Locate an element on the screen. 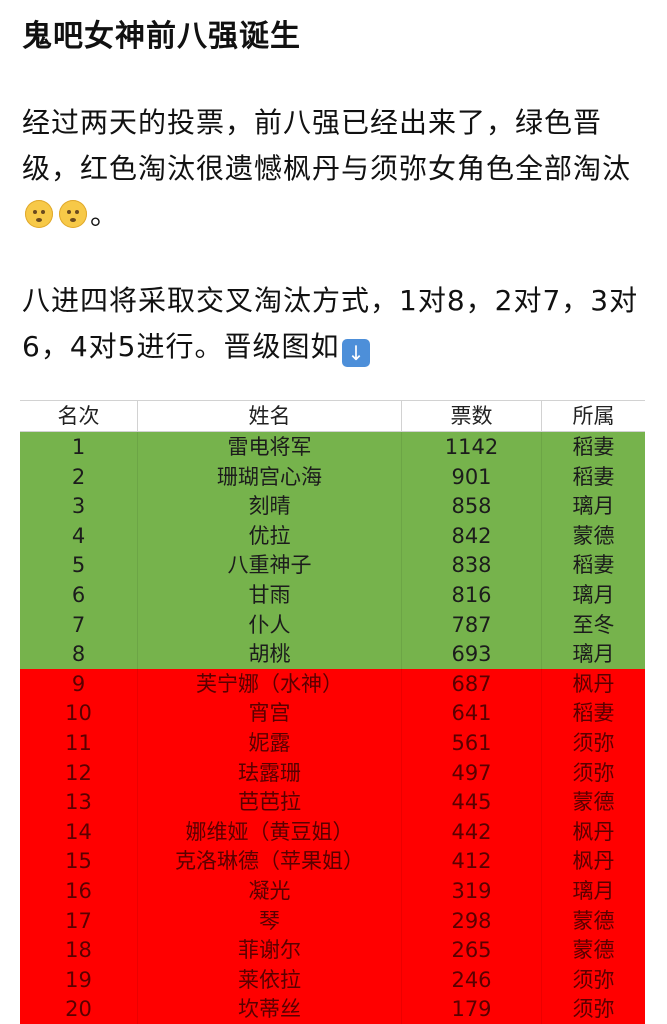  table-row: 1 雷电将军 1142 稻妻 is located at coordinates (332, 447).